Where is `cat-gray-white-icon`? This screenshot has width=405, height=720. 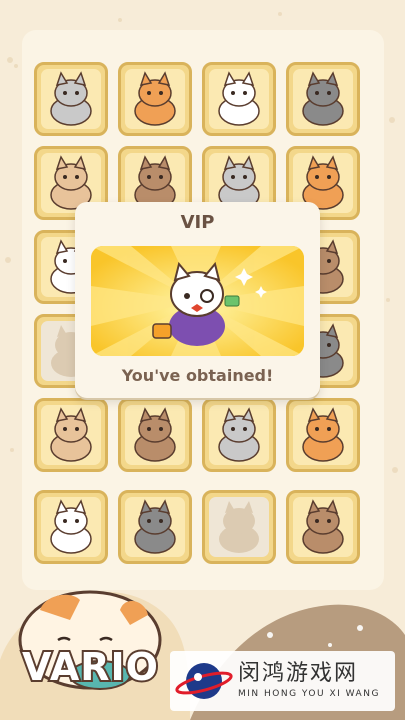 cat-gray-white-icon is located at coordinates (71, 434).